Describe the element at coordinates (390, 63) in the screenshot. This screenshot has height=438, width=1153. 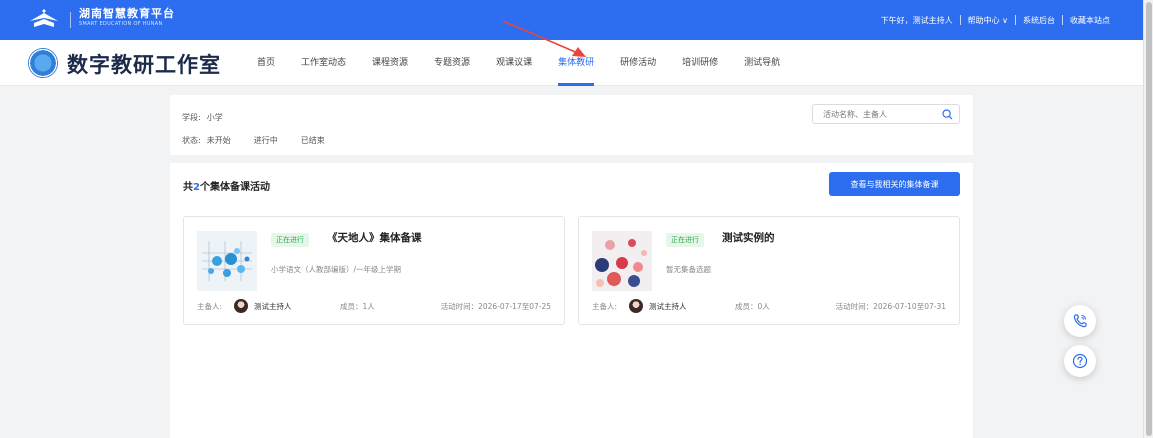
I see `nav-item: 课程资源` at that location.